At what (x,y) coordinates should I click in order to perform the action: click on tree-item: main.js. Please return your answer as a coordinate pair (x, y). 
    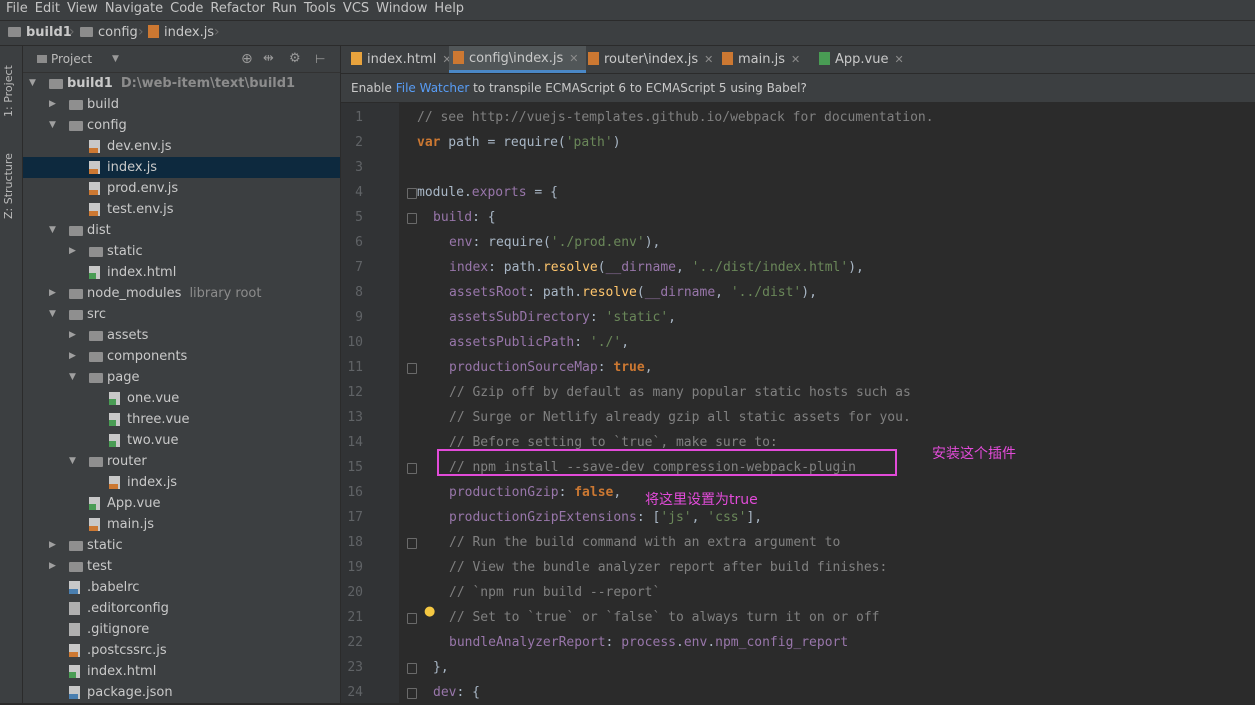
    Looking at the image, I should click on (181, 524).